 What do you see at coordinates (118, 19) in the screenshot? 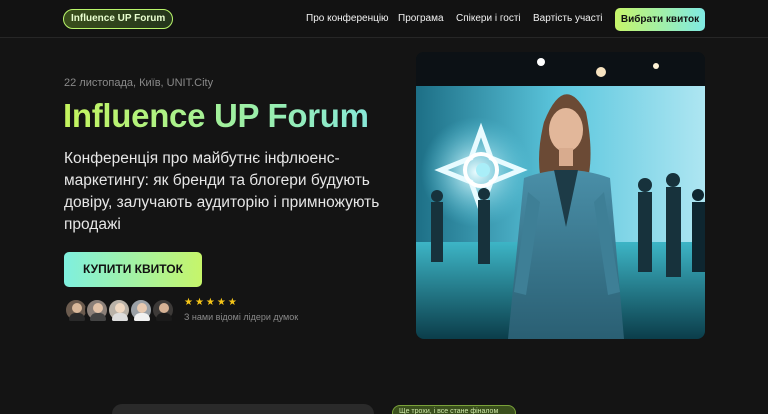
I see `logo: Influence UP Forum` at bounding box center [118, 19].